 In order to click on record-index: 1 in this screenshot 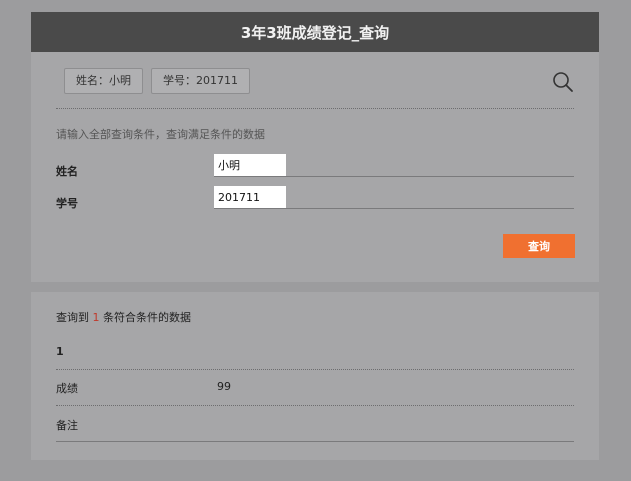, I will do `click(60, 351)`.